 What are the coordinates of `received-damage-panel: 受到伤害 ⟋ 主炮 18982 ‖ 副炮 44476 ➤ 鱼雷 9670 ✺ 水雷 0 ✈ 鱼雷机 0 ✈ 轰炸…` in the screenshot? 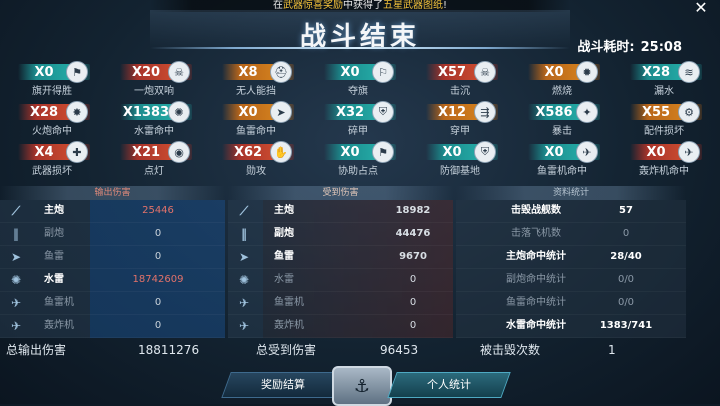 It's located at (340, 271).